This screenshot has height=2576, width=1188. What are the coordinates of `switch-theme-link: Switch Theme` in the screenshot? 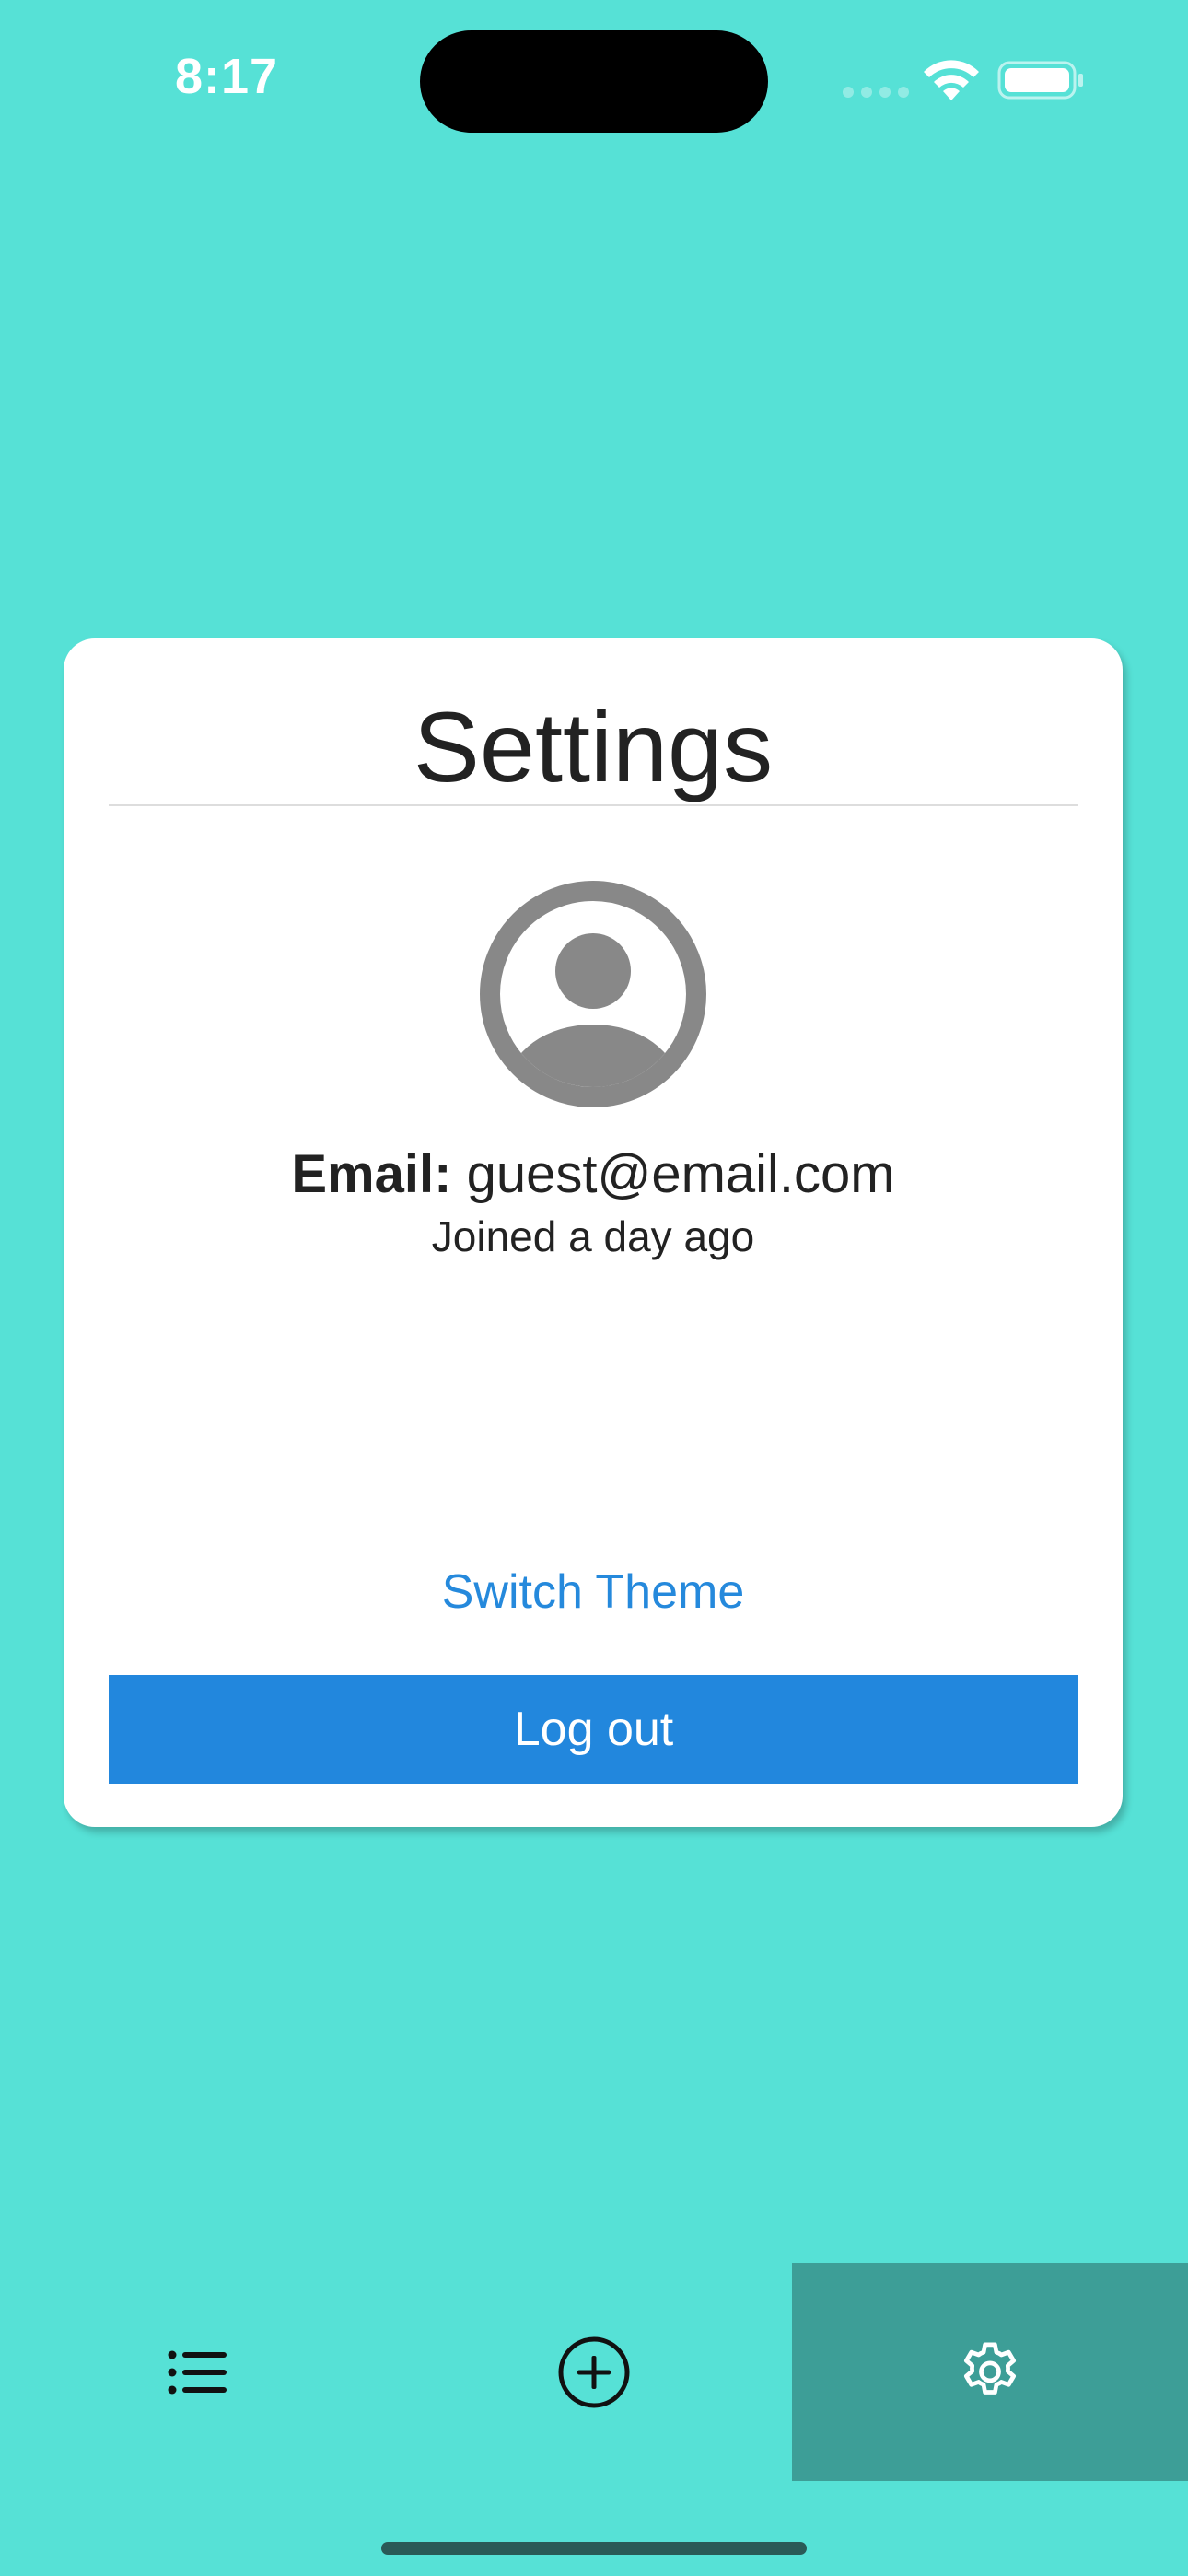 It's located at (593, 1592).